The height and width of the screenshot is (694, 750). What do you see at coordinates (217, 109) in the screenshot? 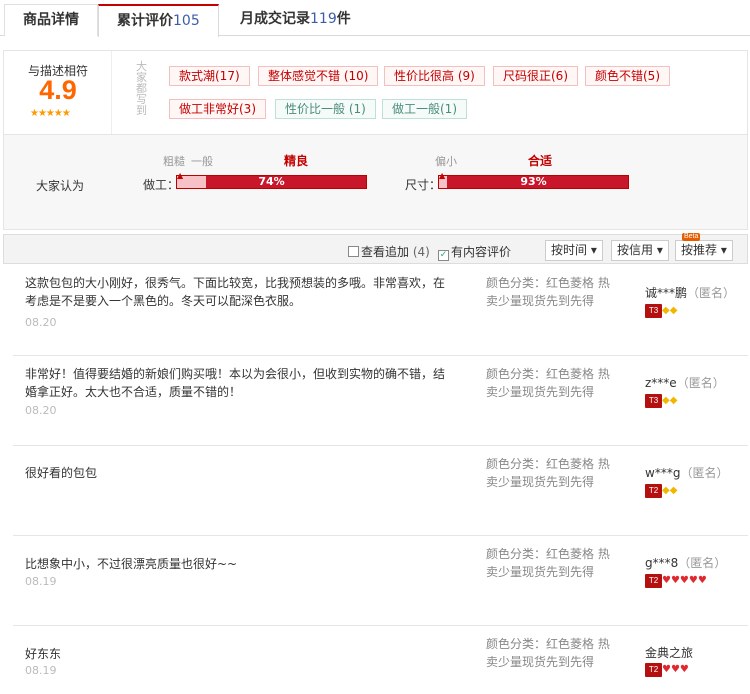
I see `tag-item: 做工非常好(3)` at bounding box center [217, 109].